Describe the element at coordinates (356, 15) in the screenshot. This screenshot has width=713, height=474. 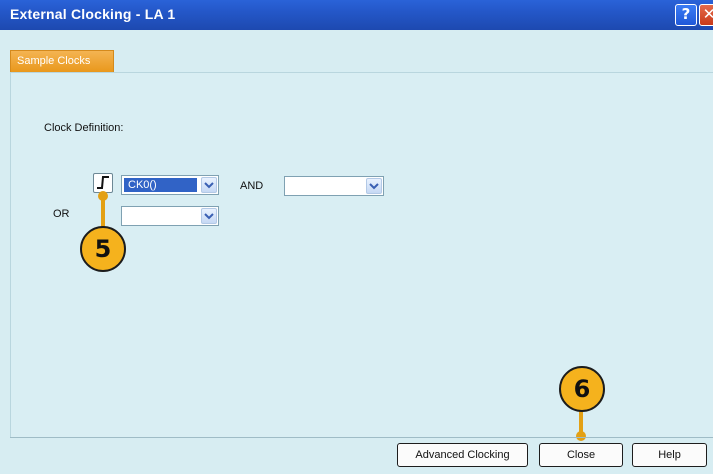
I see `title-bar: External Clocking - LA 1 ? ✕` at that location.